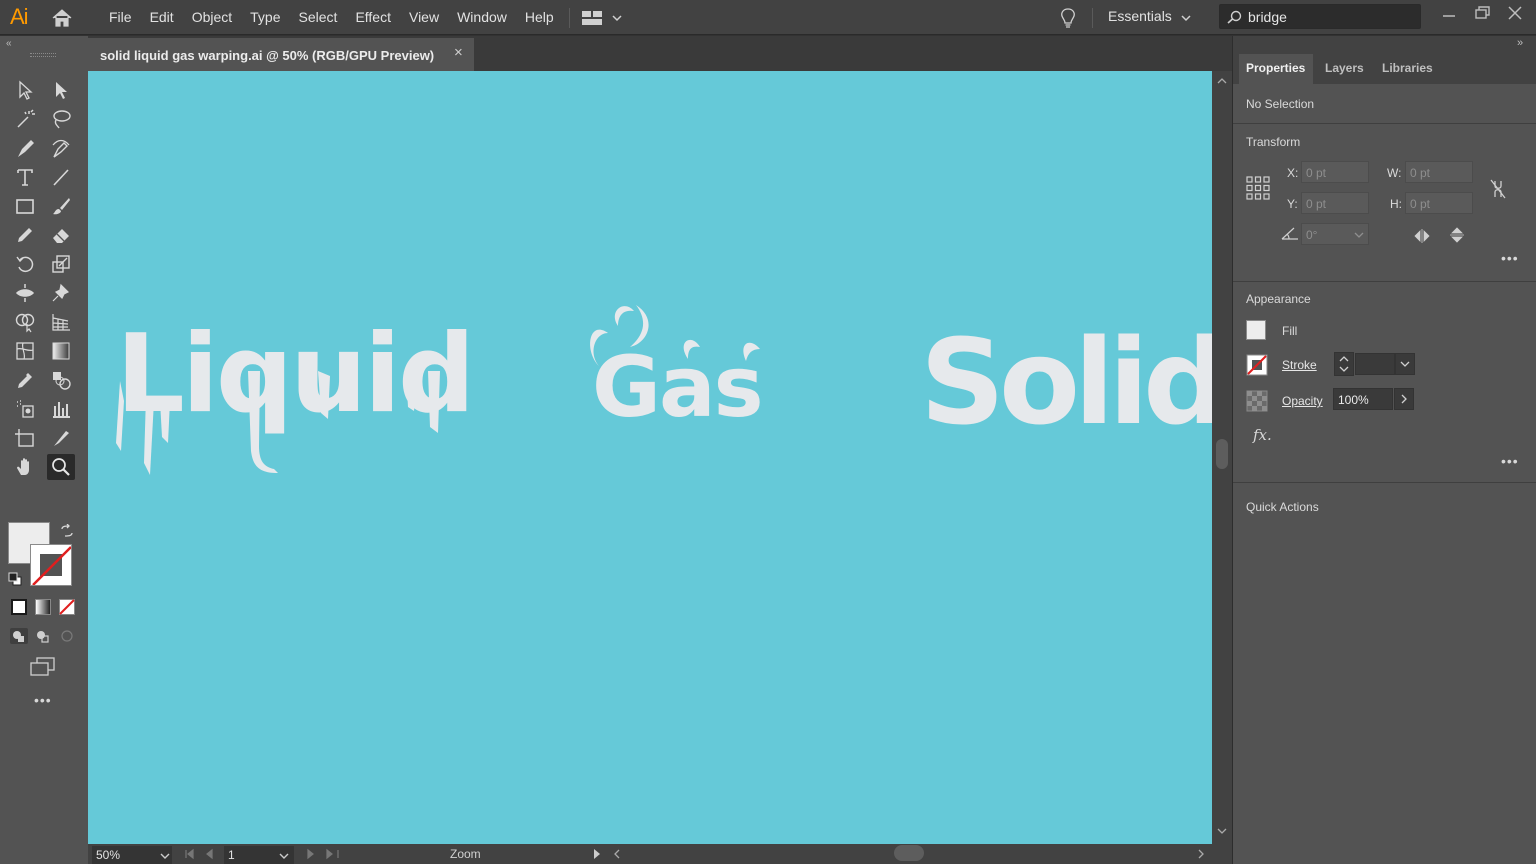 The height and width of the screenshot is (864, 1536). What do you see at coordinates (25, 351) in the screenshot?
I see `mesh-tool` at bounding box center [25, 351].